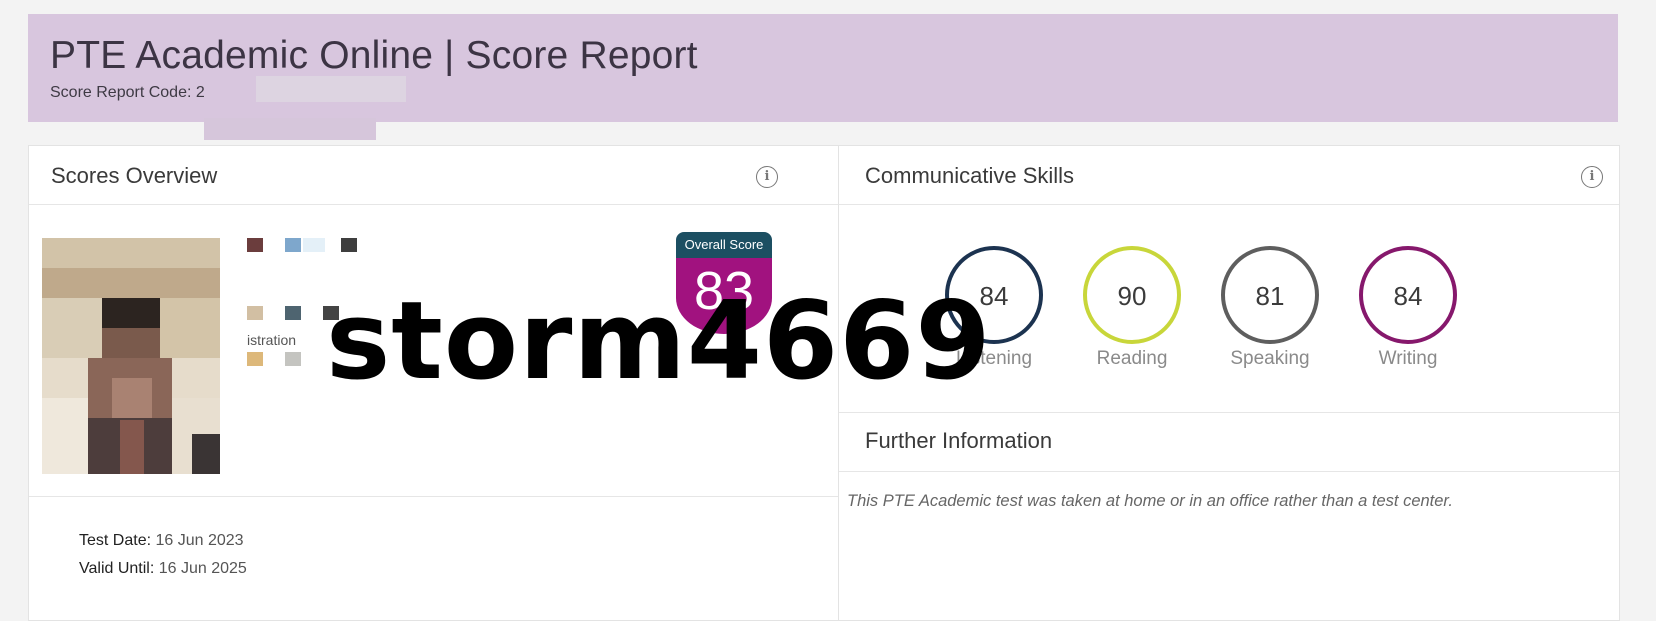 The height and width of the screenshot is (621, 1656). Describe the element at coordinates (724, 246) in the screenshot. I see `overall-score-label: Overall Score` at that location.